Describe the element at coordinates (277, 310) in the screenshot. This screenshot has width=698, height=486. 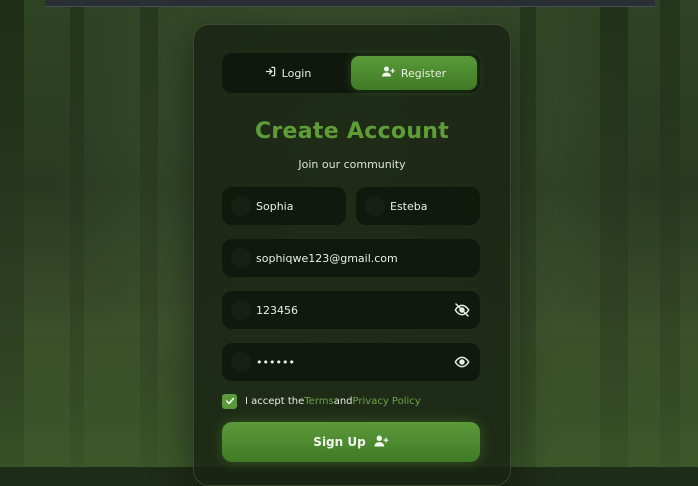
I see `password-value: 123456` at that location.